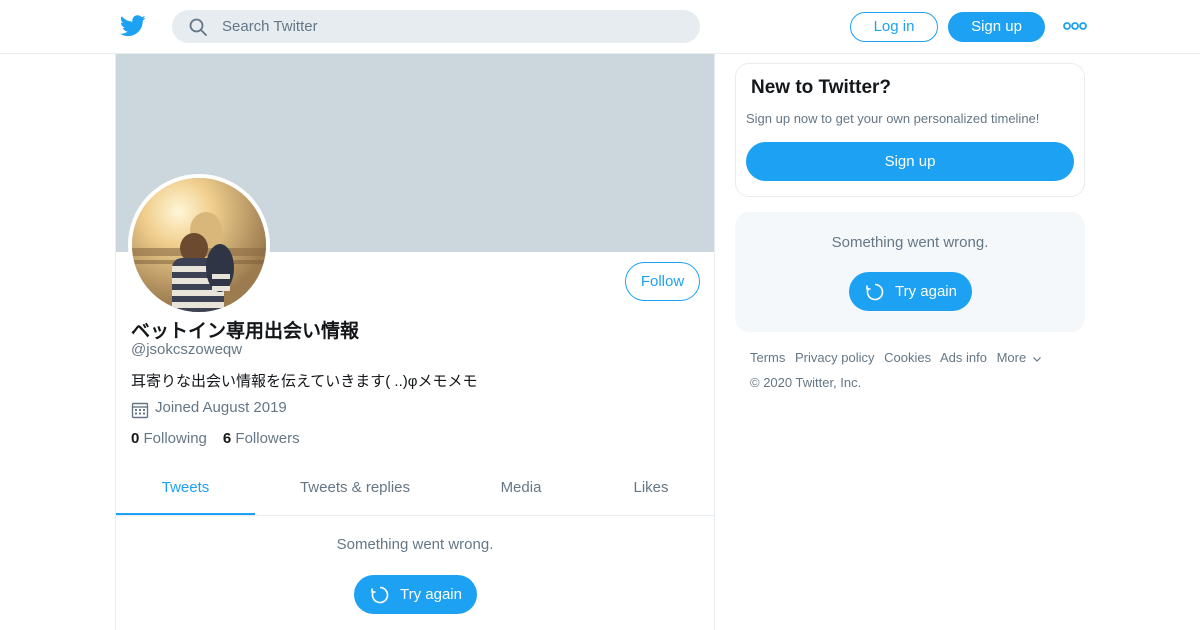 The image size is (1200, 630). What do you see at coordinates (452, 26) in the screenshot?
I see `search-input` at bounding box center [452, 26].